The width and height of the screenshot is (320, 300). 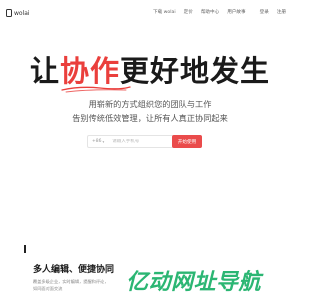 What do you see at coordinates (71, 281) in the screenshot?
I see `feature-desc-line-1: 覆盖多级企业，实时编辑，提醒和评论，` at bounding box center [71, 281].